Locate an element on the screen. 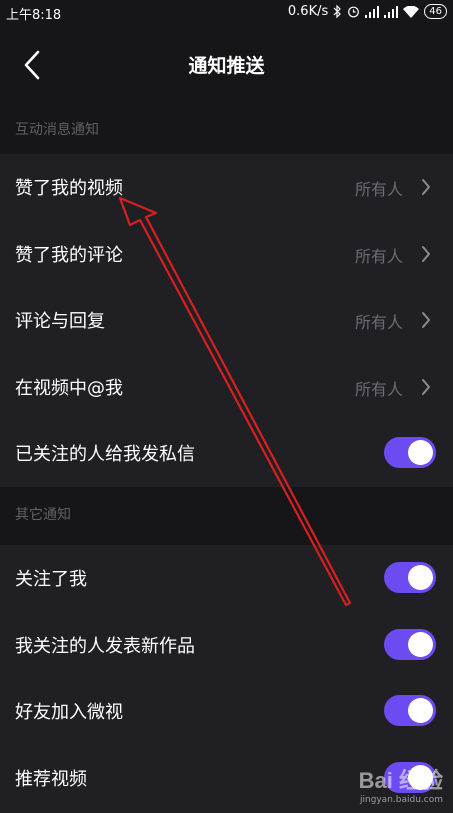 The width and height of the screenshot is (453, 813). setting-row-mentioned-in-video: 在视频中@我 所有人 is located at coordinates (226, 387).